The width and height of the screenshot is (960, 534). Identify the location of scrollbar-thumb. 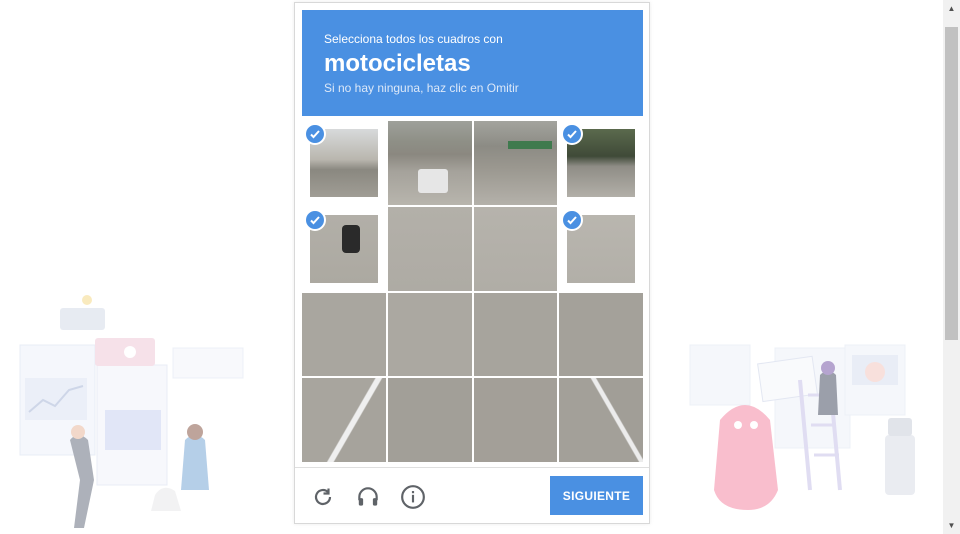
(951, 183).